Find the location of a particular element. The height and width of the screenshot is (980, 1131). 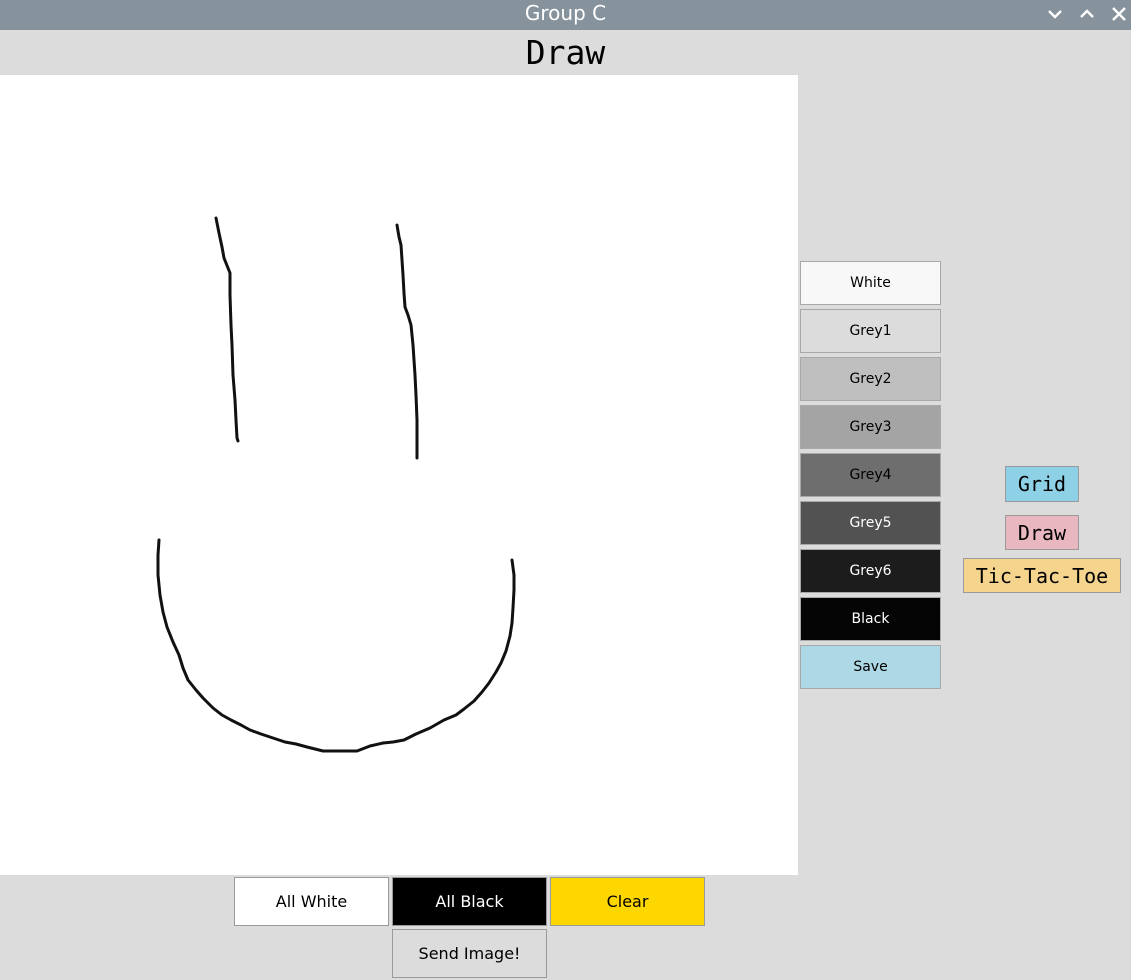

color-grey5-button: Grey5 is located at coordinates (870, 523).